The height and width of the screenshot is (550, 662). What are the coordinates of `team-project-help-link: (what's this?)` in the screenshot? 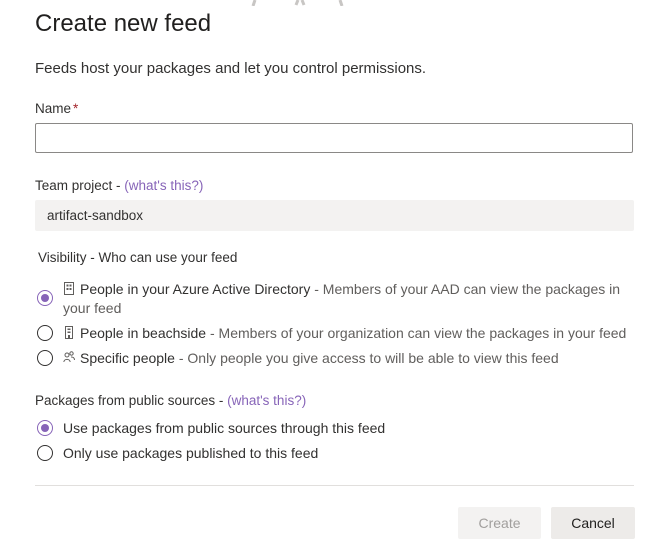 It's located at (163, 185).